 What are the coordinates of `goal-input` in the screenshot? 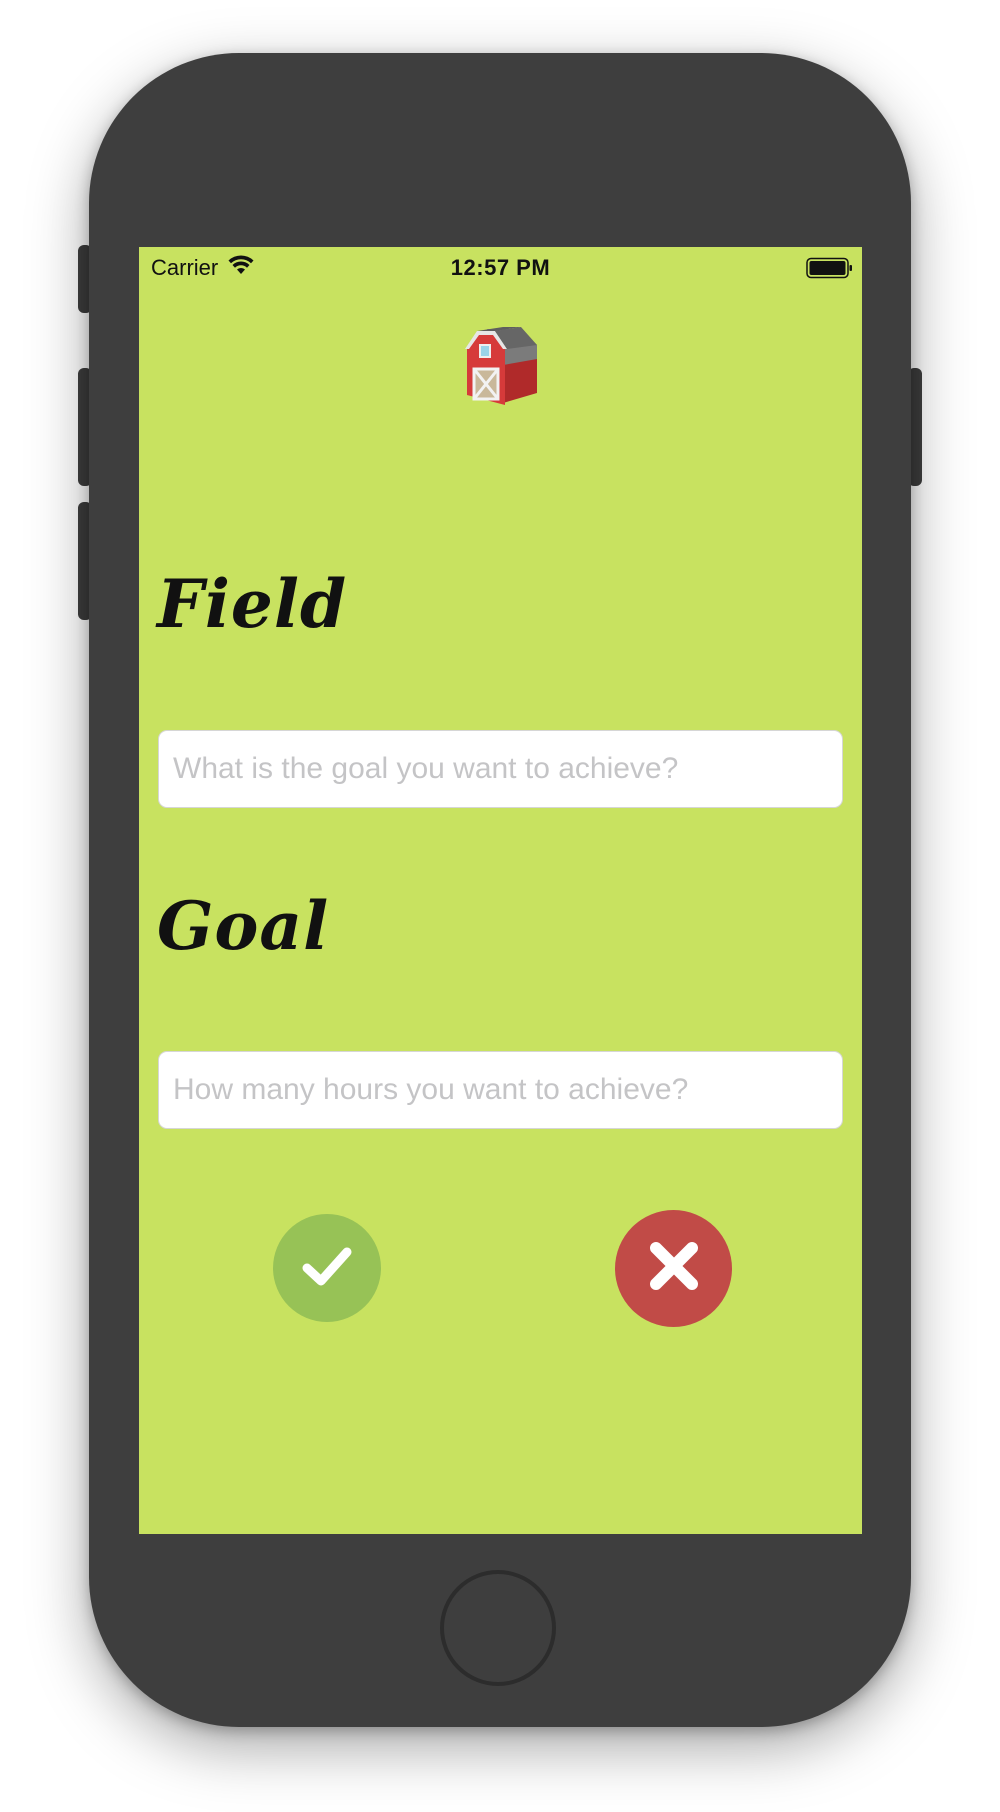 It's located at (500, 1090).